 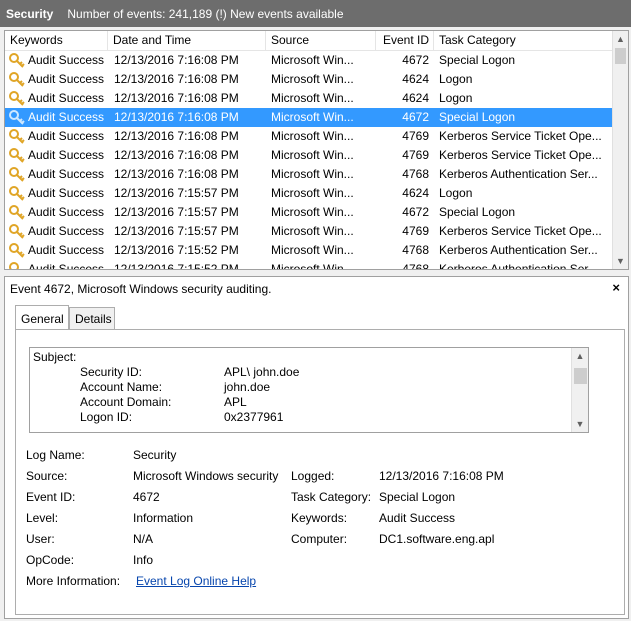 What do you see at coordinates (417, 497) in the screenshot?
I see `task-category-value: Special Logon` at bounding box center [417, 497].